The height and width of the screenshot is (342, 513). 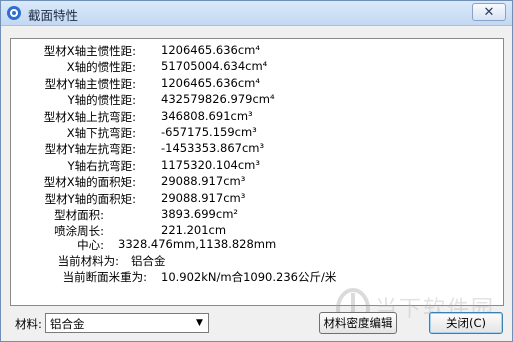 I want to click on close-icon: ✕, so click(x=489, y=12).